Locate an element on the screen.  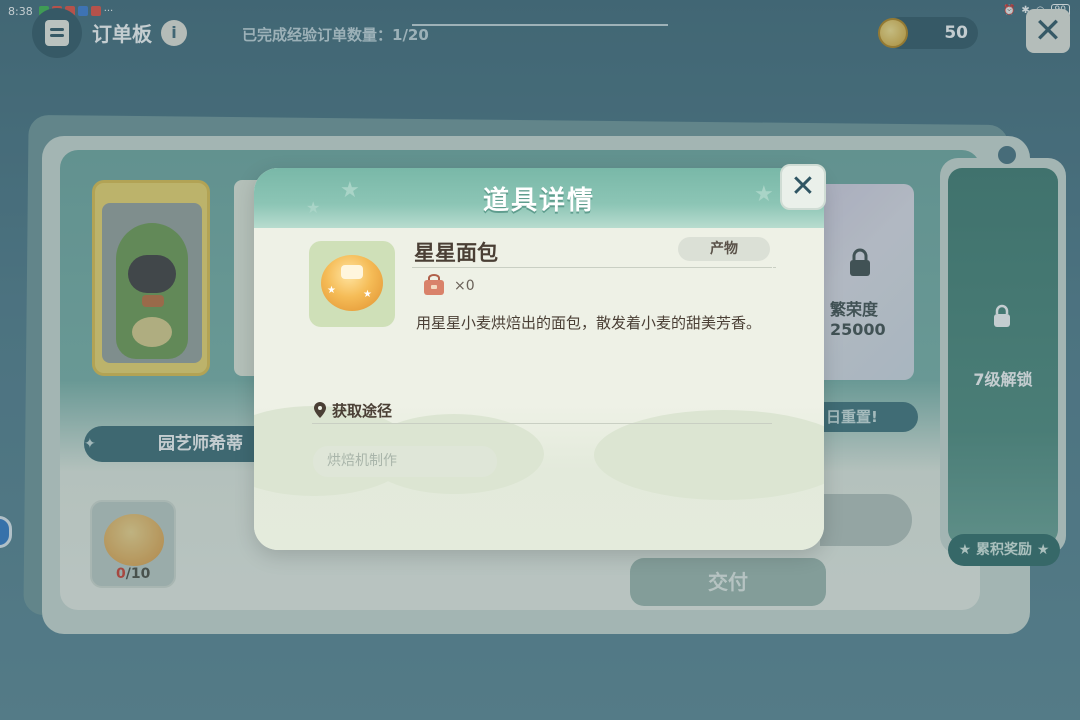
item-image: ★ ★ is located at coordinates (352, 284).